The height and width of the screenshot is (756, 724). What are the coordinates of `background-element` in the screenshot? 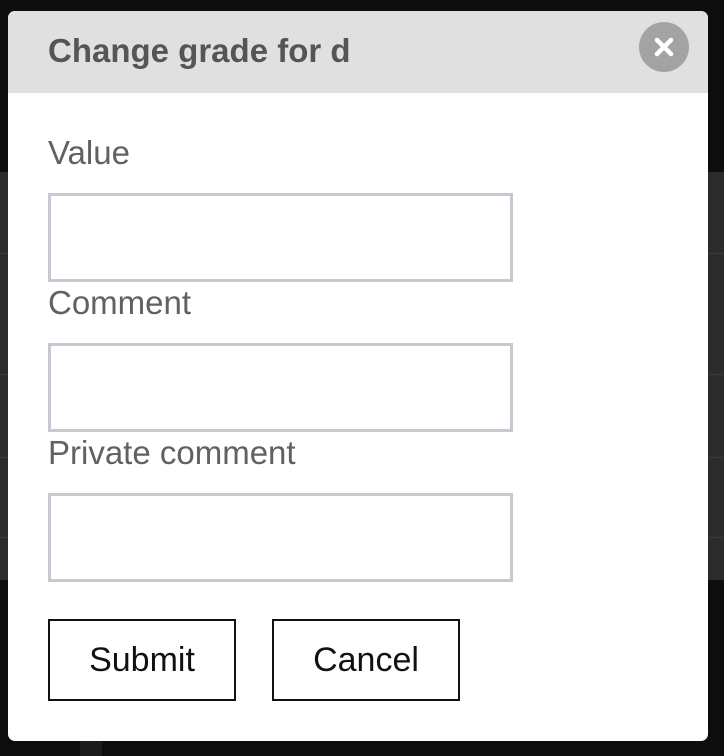 It's located at (91, 748).